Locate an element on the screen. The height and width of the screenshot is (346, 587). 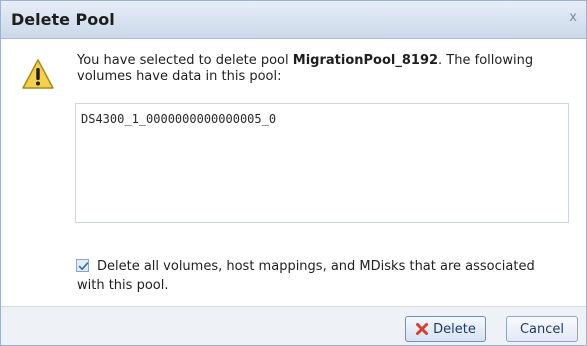
delete-associated-checkbox is located at coordinates (82, 265).